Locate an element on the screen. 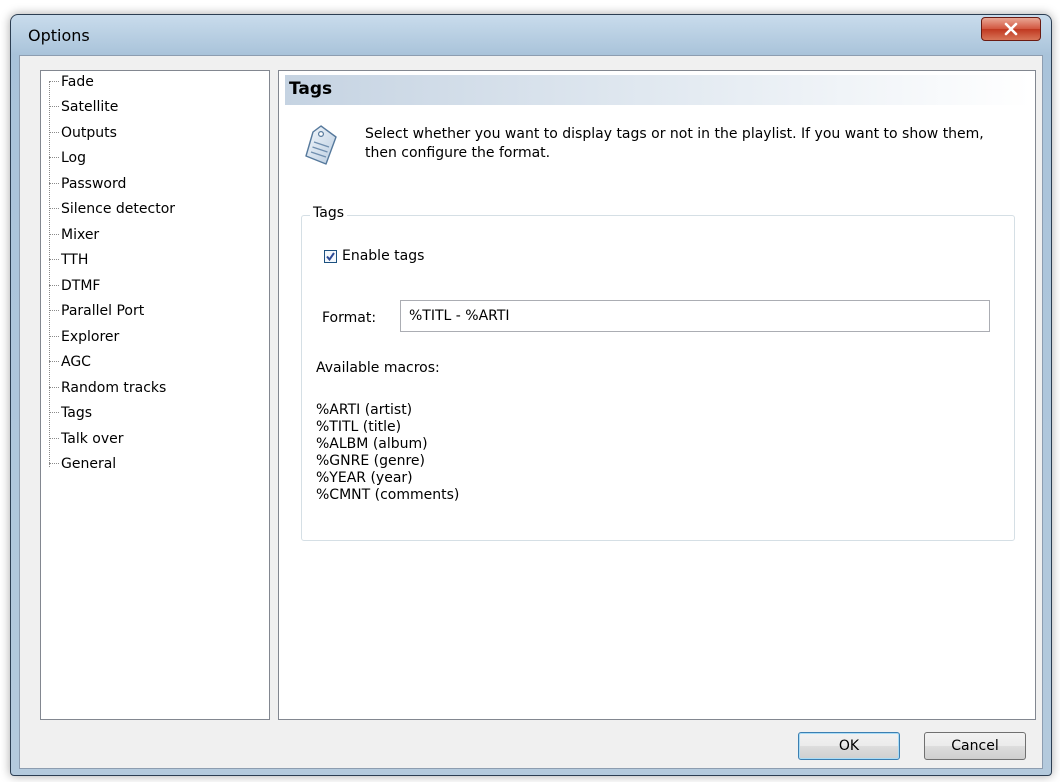 Image resolution: width=1060 pixels, height=782 pixels. tree-item-label: Mixer is located at coordinates (80, 235).